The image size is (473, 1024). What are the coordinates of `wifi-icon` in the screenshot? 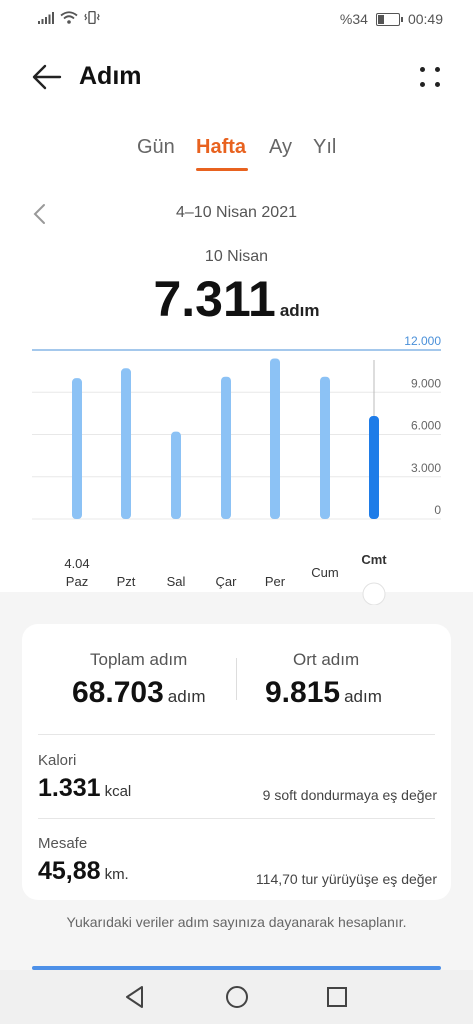 It's located at (69, 17).